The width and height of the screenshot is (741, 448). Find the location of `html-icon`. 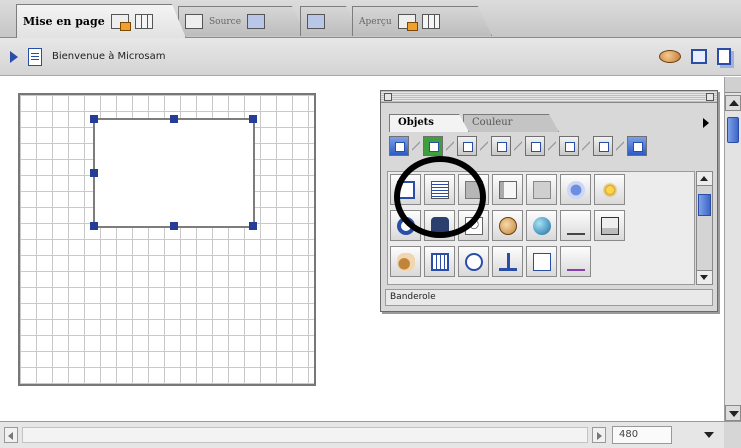

html-icon is located at coordinates (542, 262).